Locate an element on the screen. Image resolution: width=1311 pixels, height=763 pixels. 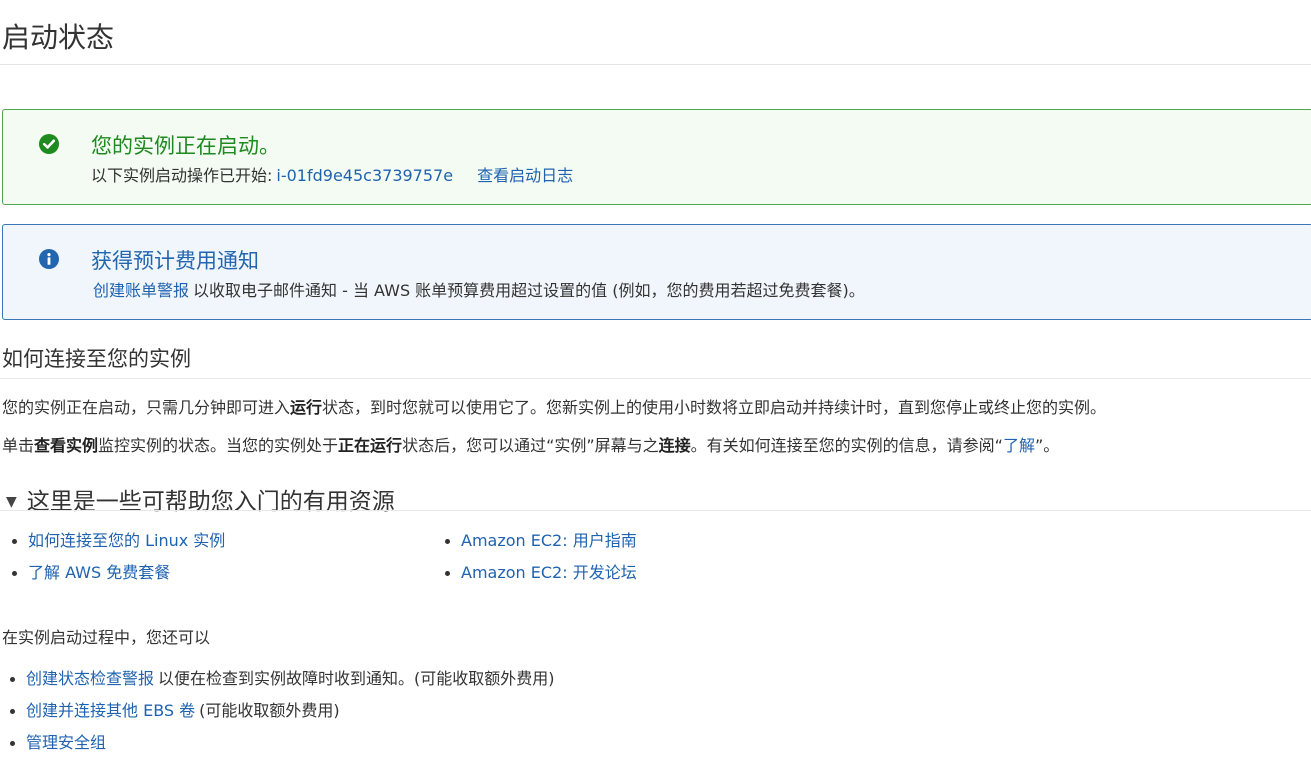
connect-section-divider is located at coordinates (655, 378).